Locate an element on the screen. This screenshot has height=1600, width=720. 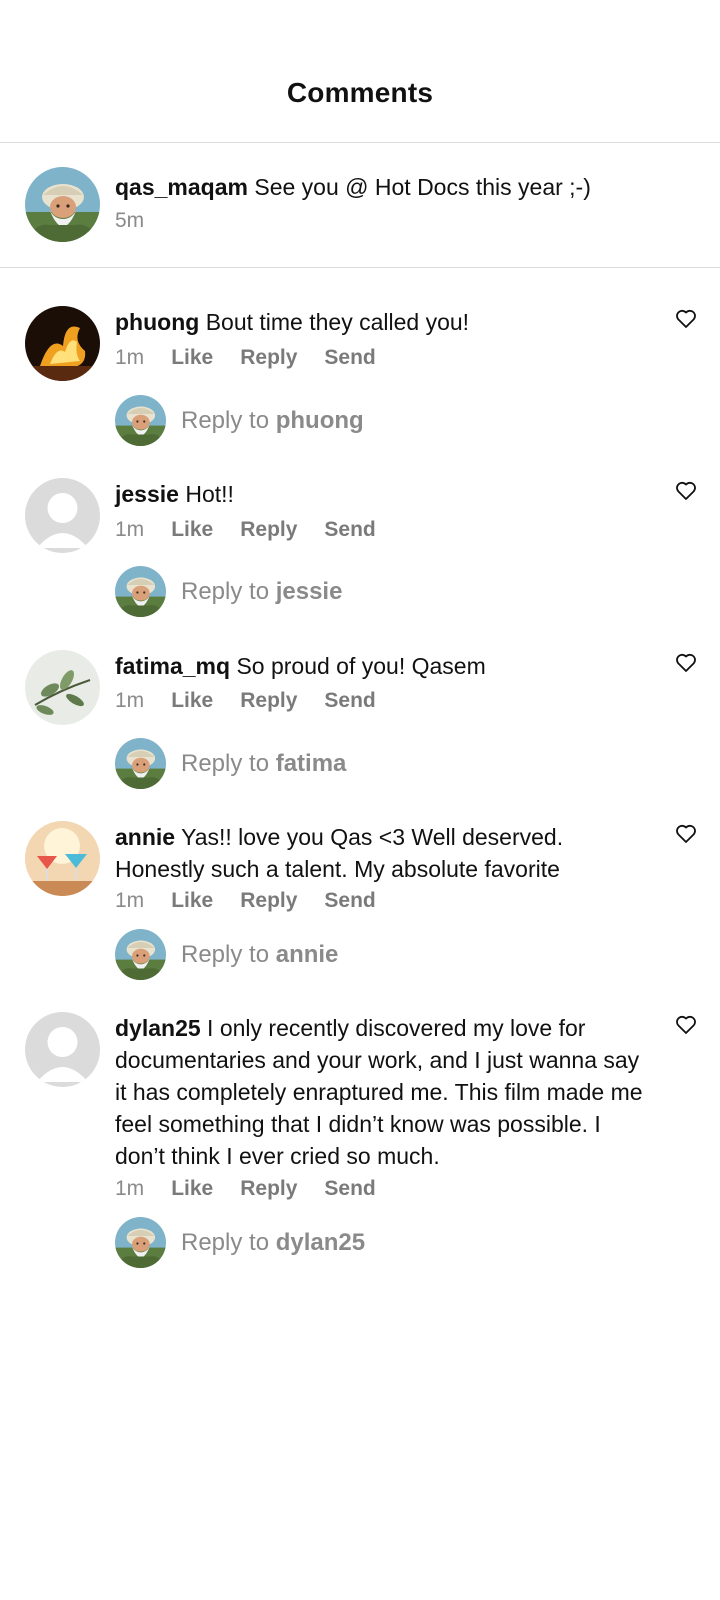
reply-target: annie is located at coordinates (307, 954).